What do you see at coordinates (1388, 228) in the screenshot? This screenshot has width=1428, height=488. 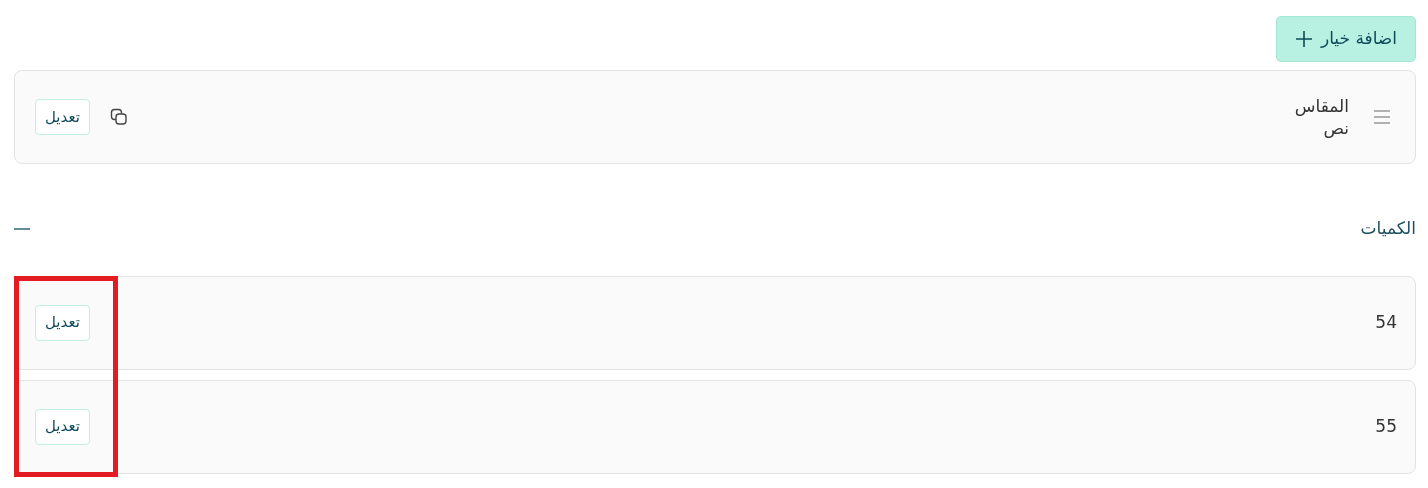 I see `section-title: الكميات` at bounding box center [1388, 228].